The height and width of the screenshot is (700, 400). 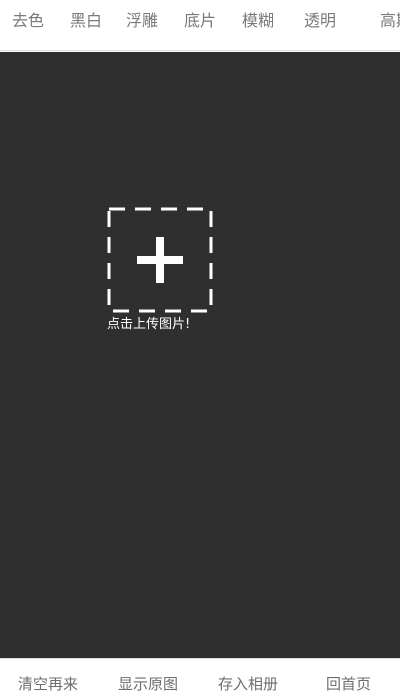 What do you see at coordinates (149, 324) in the screenshot?
I see `upload-hint-text: 点击上传图片!` at bounding box center [149, 324].